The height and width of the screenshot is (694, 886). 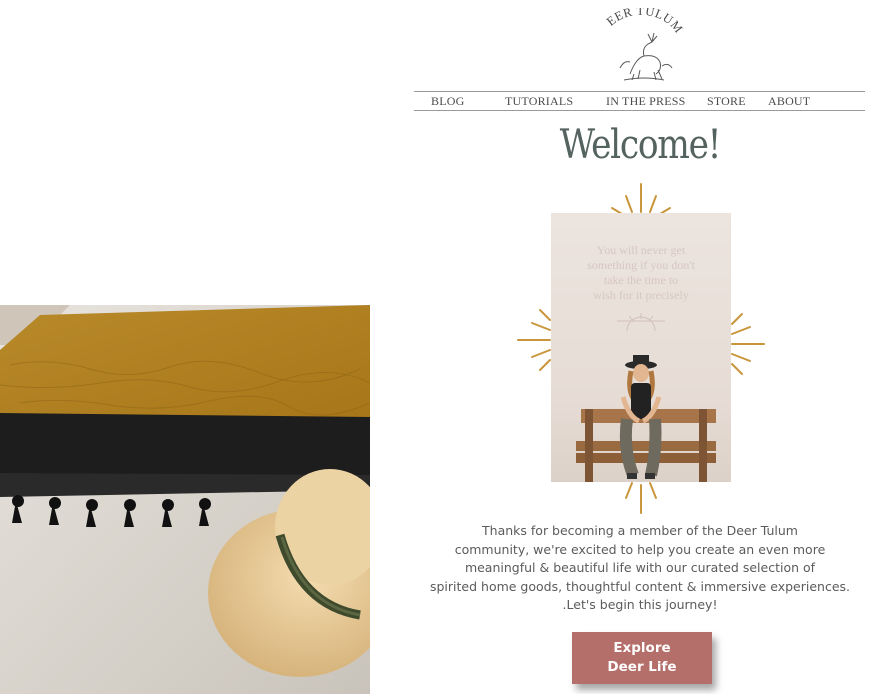 What do you see at coordinates (641, 322) in the screenshot?
I see `mural-sun-icon` at bounding box center [641, 322].